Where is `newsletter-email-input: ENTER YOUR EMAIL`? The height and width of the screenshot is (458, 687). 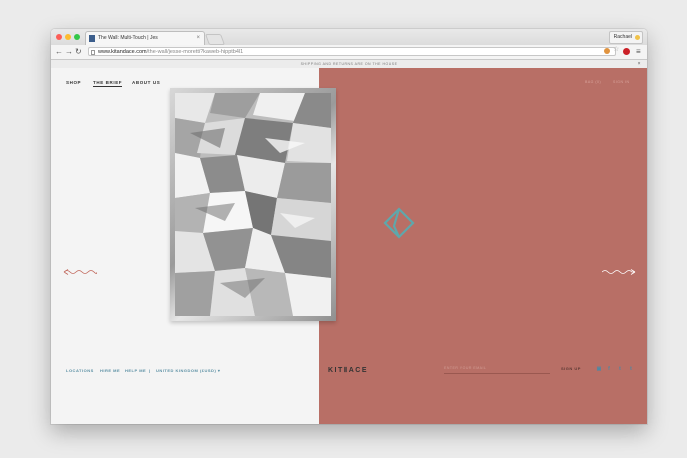 newsletter-email-input: ENTER YOUR EMAIL is located at coordinates (497, 369).